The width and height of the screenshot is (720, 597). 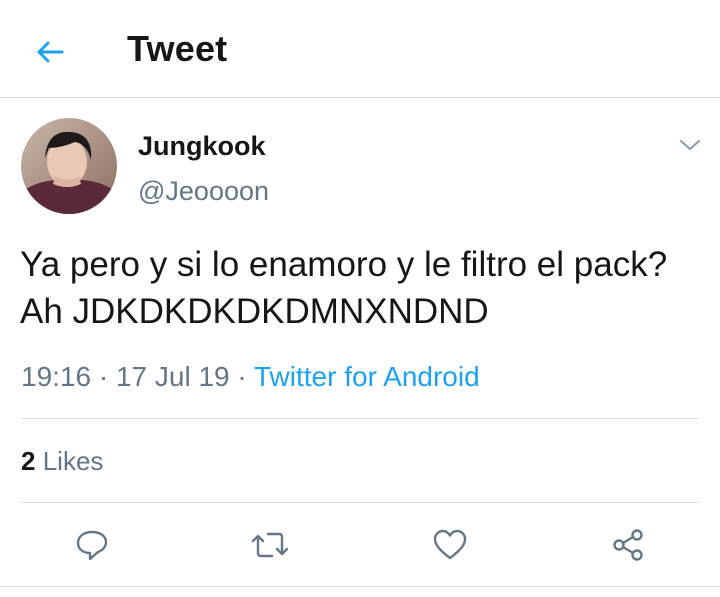 I want to click on share-icon, so click(x=628, y=545).